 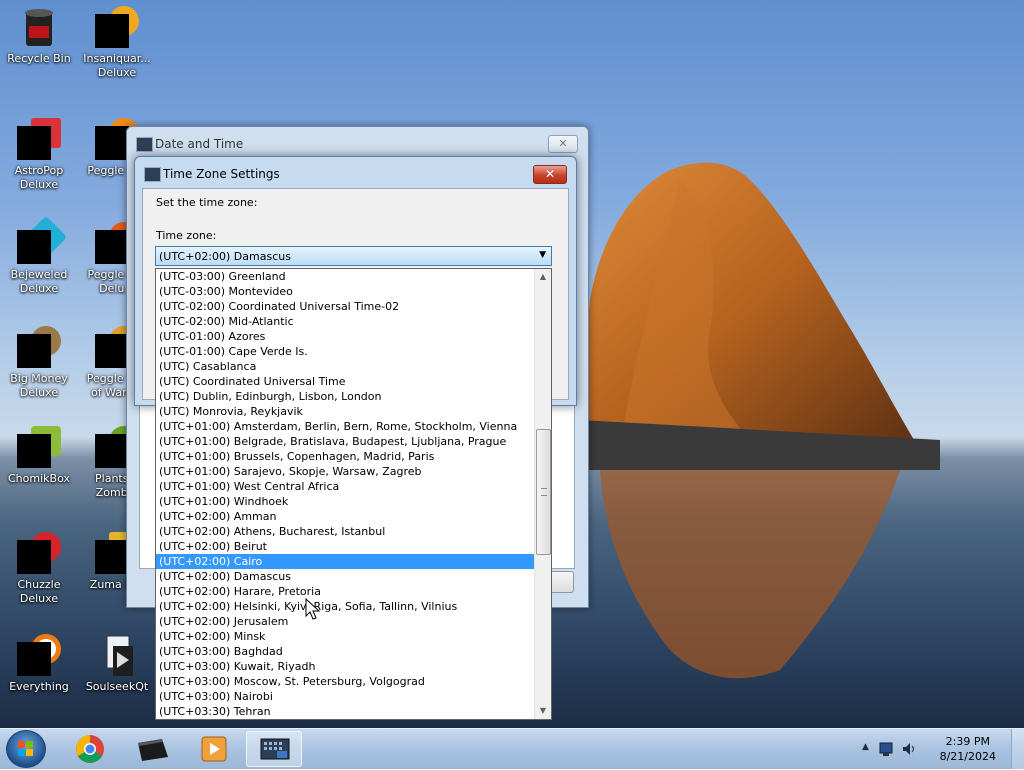 I want to click on desktop-icon-astropop: AstroPop Deluxe, so click(x=39, y=155).